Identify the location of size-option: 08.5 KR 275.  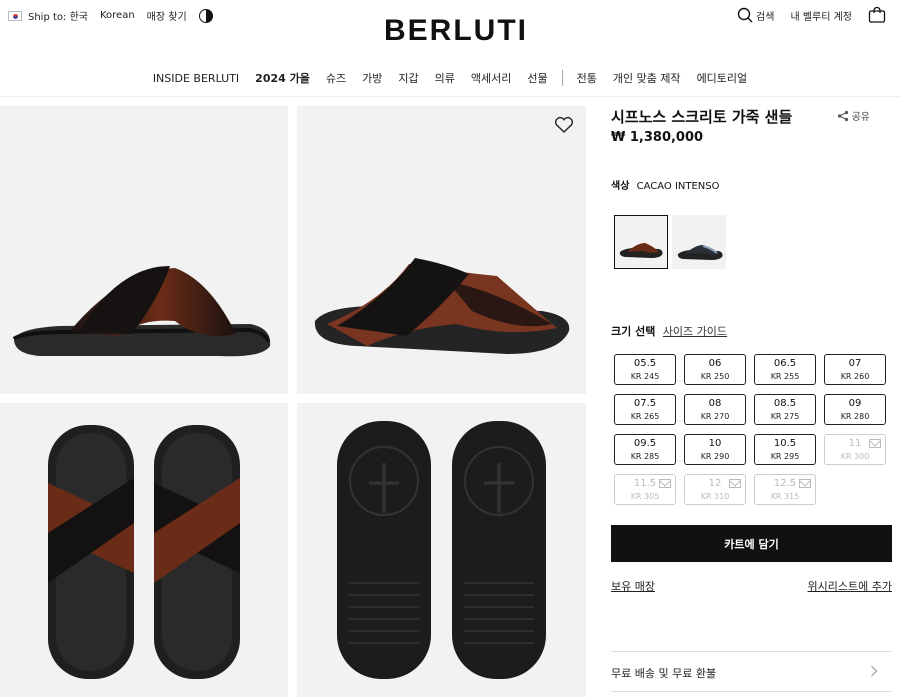
(785, 409).